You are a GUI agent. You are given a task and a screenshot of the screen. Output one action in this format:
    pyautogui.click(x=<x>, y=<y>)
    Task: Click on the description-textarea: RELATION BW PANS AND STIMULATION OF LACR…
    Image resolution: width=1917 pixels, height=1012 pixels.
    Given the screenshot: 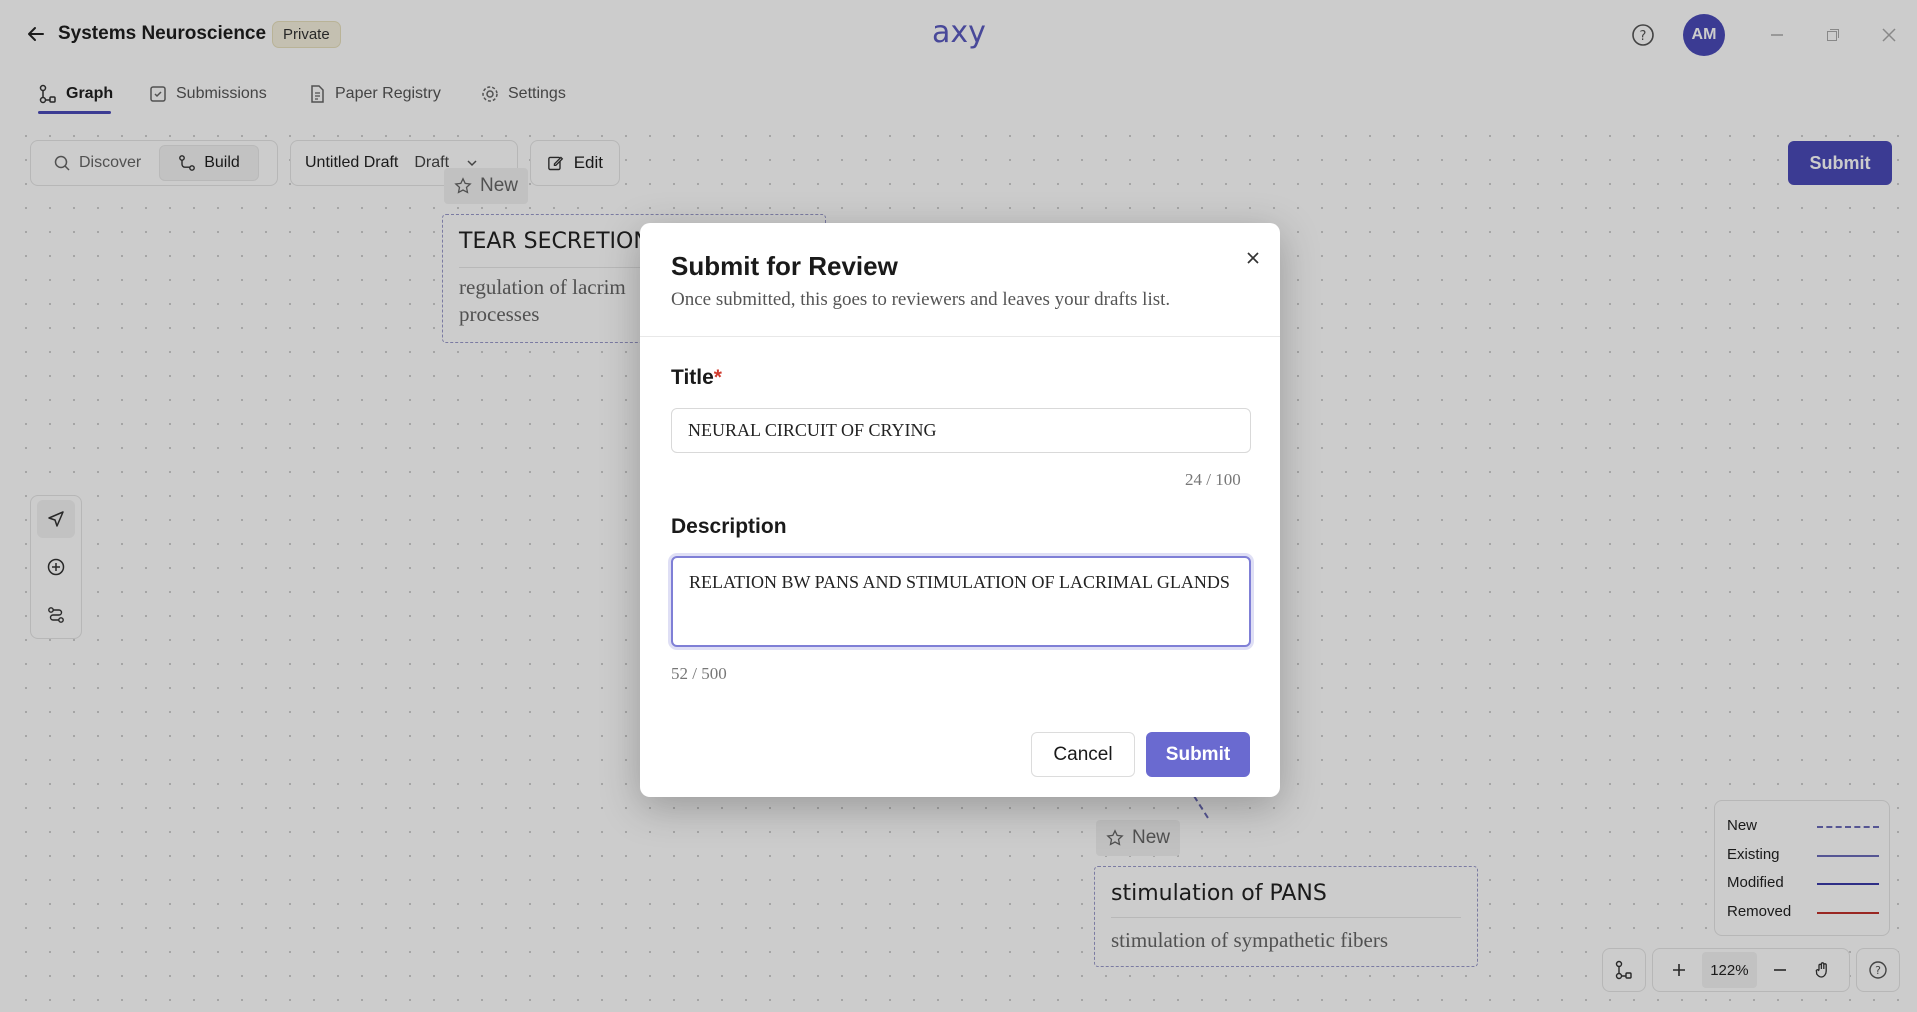 What is the action you would take?
    pyautogui.click(x=961, y=601)
    